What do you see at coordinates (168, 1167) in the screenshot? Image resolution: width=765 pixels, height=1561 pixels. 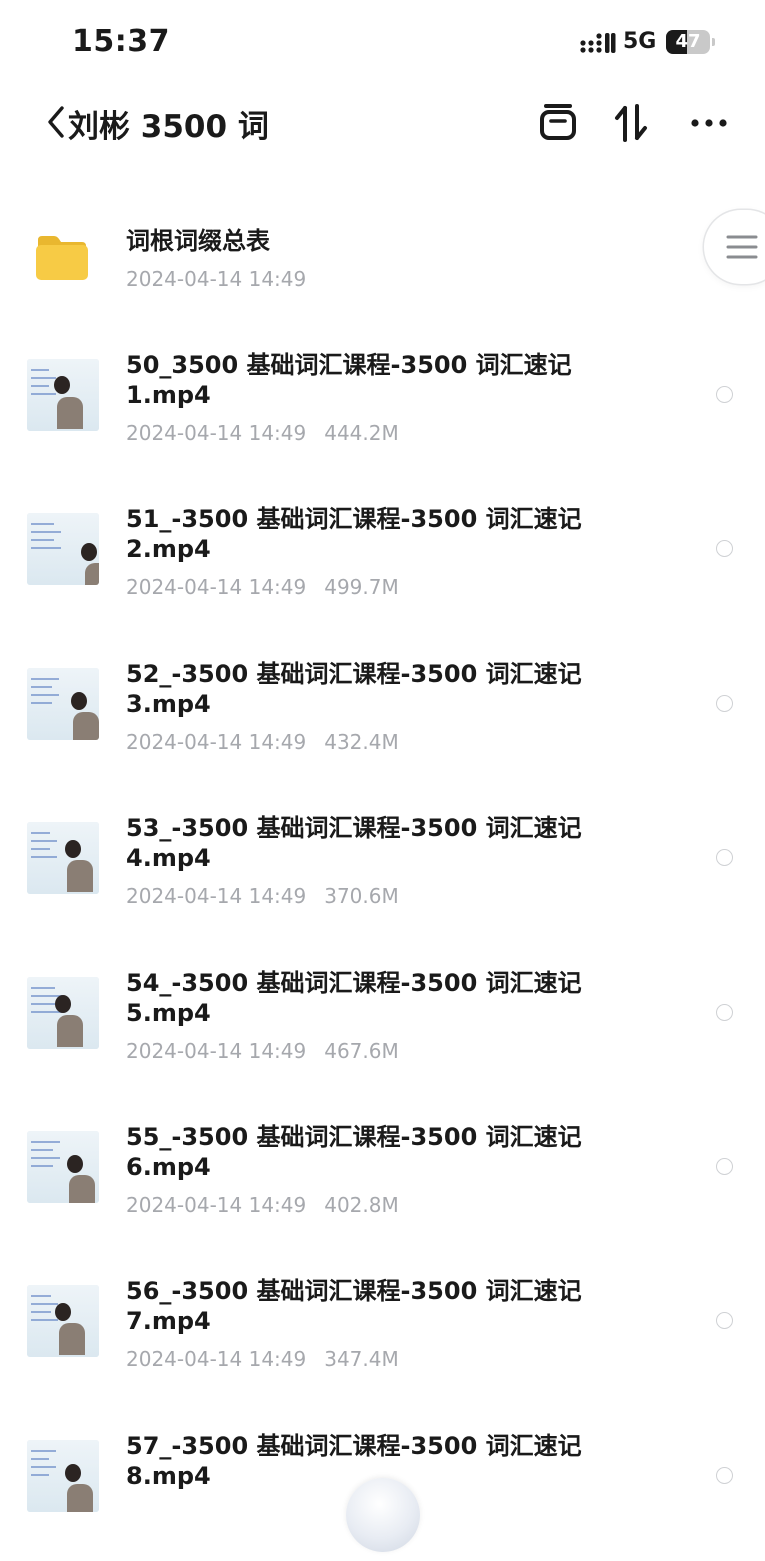 I see `file-name-continued: 6.mp4` at bounding box center [168, 1167].